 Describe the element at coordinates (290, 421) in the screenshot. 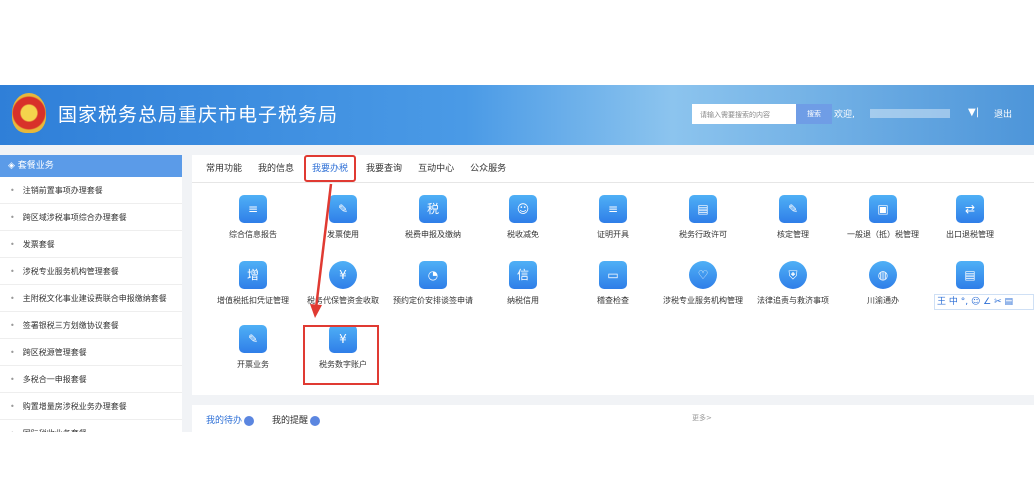

I see `reminder-label: 我的提醒` at that location.